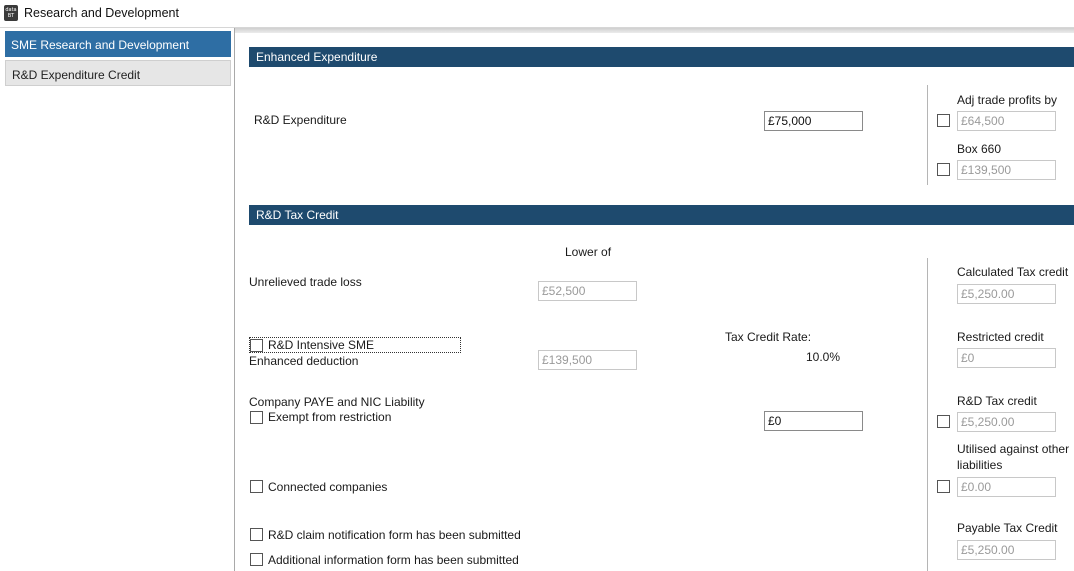 This screenshot has height=571, width=1074. What do you see at coordinates (1007, 528) in the screenshot?
I see `payable-tax-credit-label: Payable Tax Credit` at bounding box center [1007, 528].